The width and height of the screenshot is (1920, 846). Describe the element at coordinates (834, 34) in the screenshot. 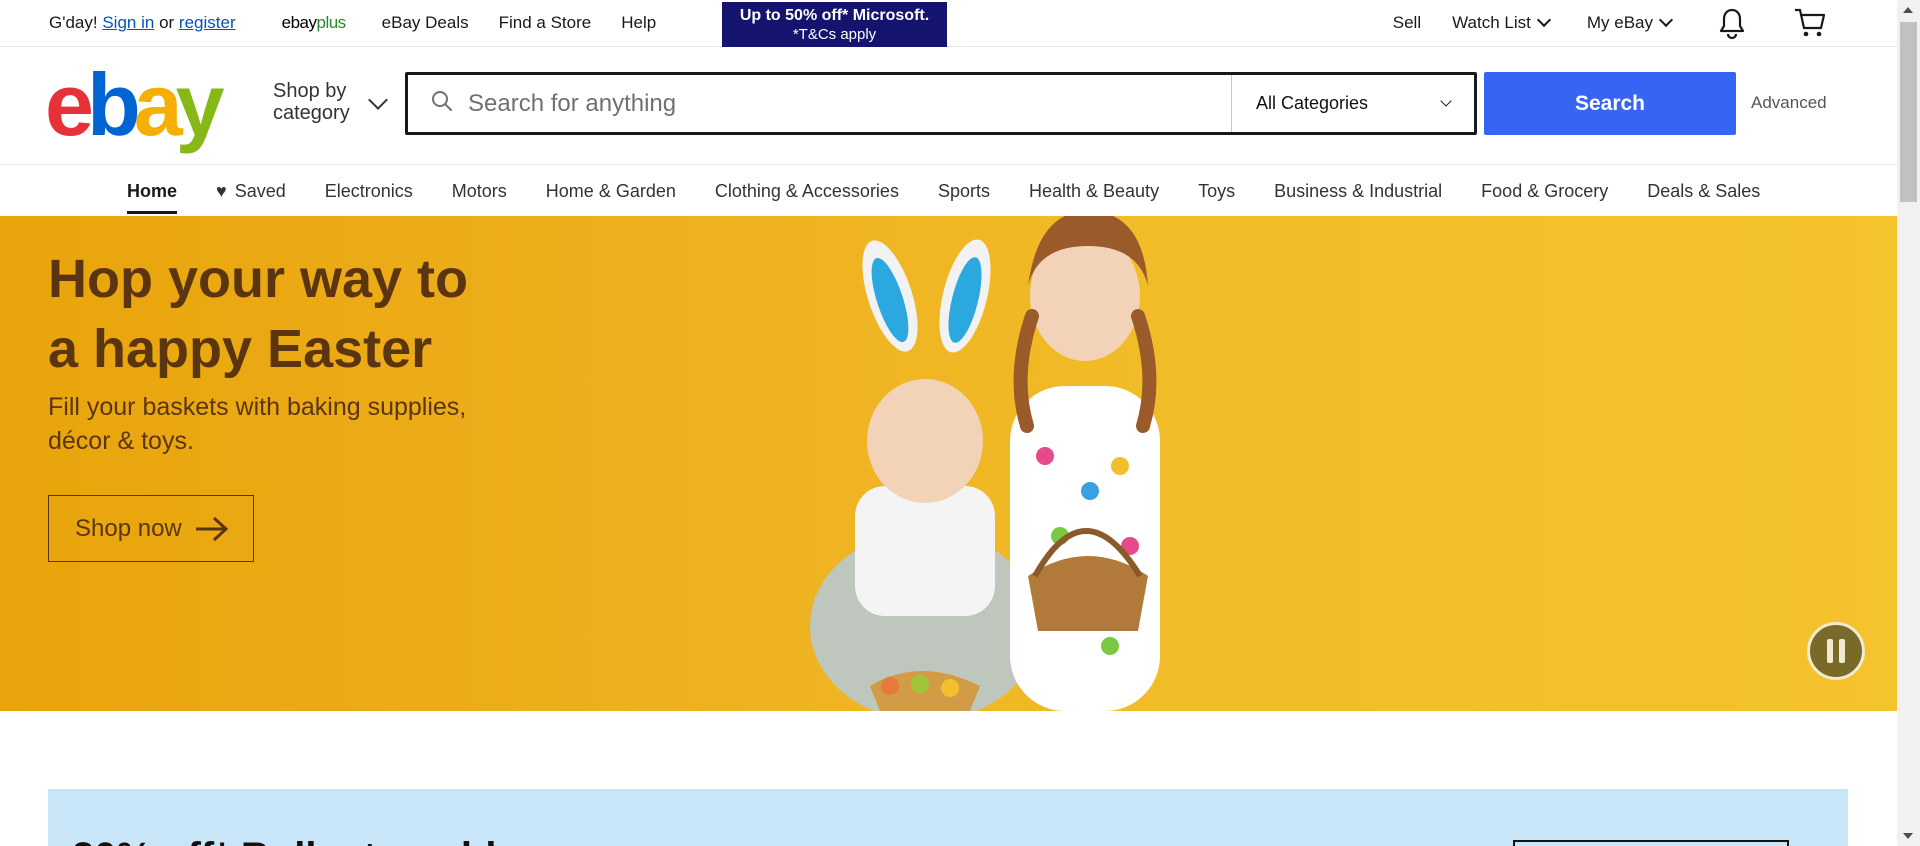

I see `promo-line2: *T&Cs apply` at that location.